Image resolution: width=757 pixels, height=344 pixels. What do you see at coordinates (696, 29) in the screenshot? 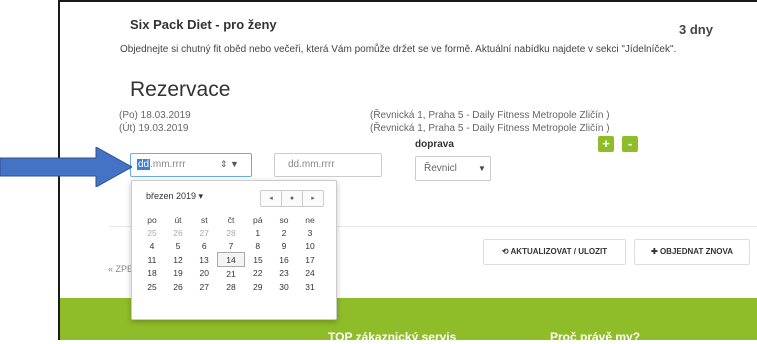
I see `duration-label: 3 dny` at bounding box center [696, 29].